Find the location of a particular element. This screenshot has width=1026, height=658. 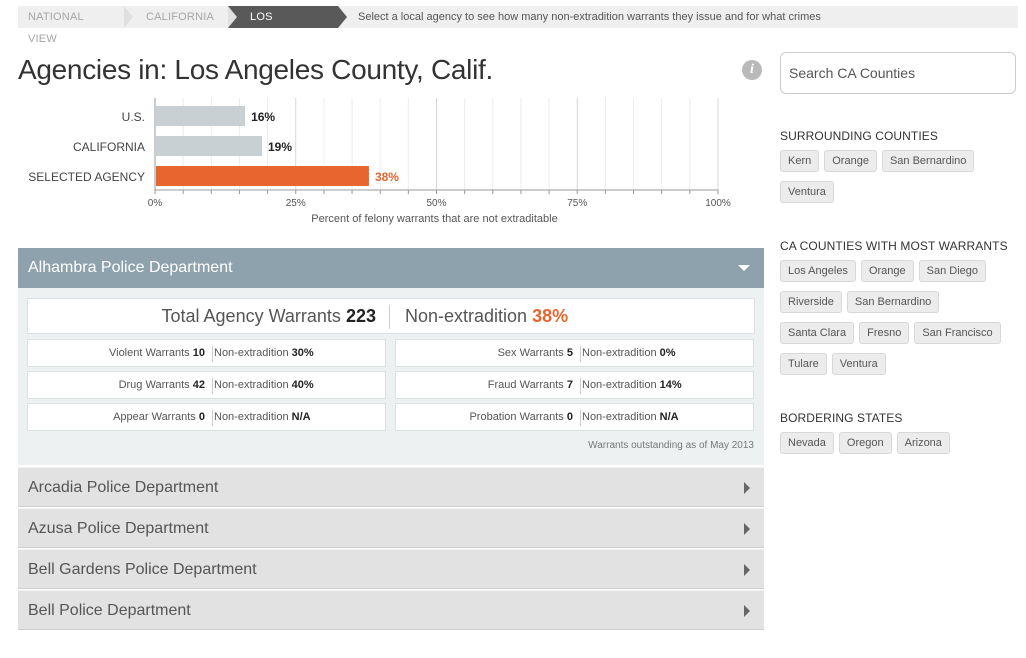

warrant-nonext: Non-extradition 14% is located at coordinates (632, 385).